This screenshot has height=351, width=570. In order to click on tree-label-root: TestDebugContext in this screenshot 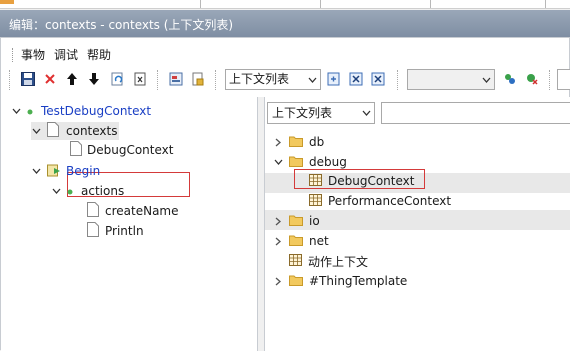, I will do `click(96, 111)`.